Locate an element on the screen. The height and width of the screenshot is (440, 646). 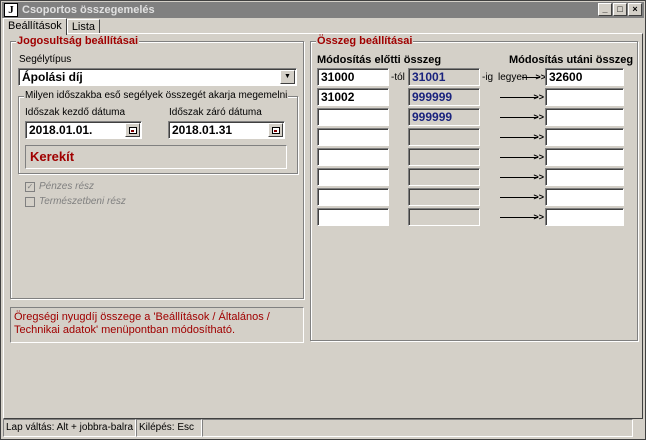
from-amount-input: 31002 is located at coordinates (353, 97).